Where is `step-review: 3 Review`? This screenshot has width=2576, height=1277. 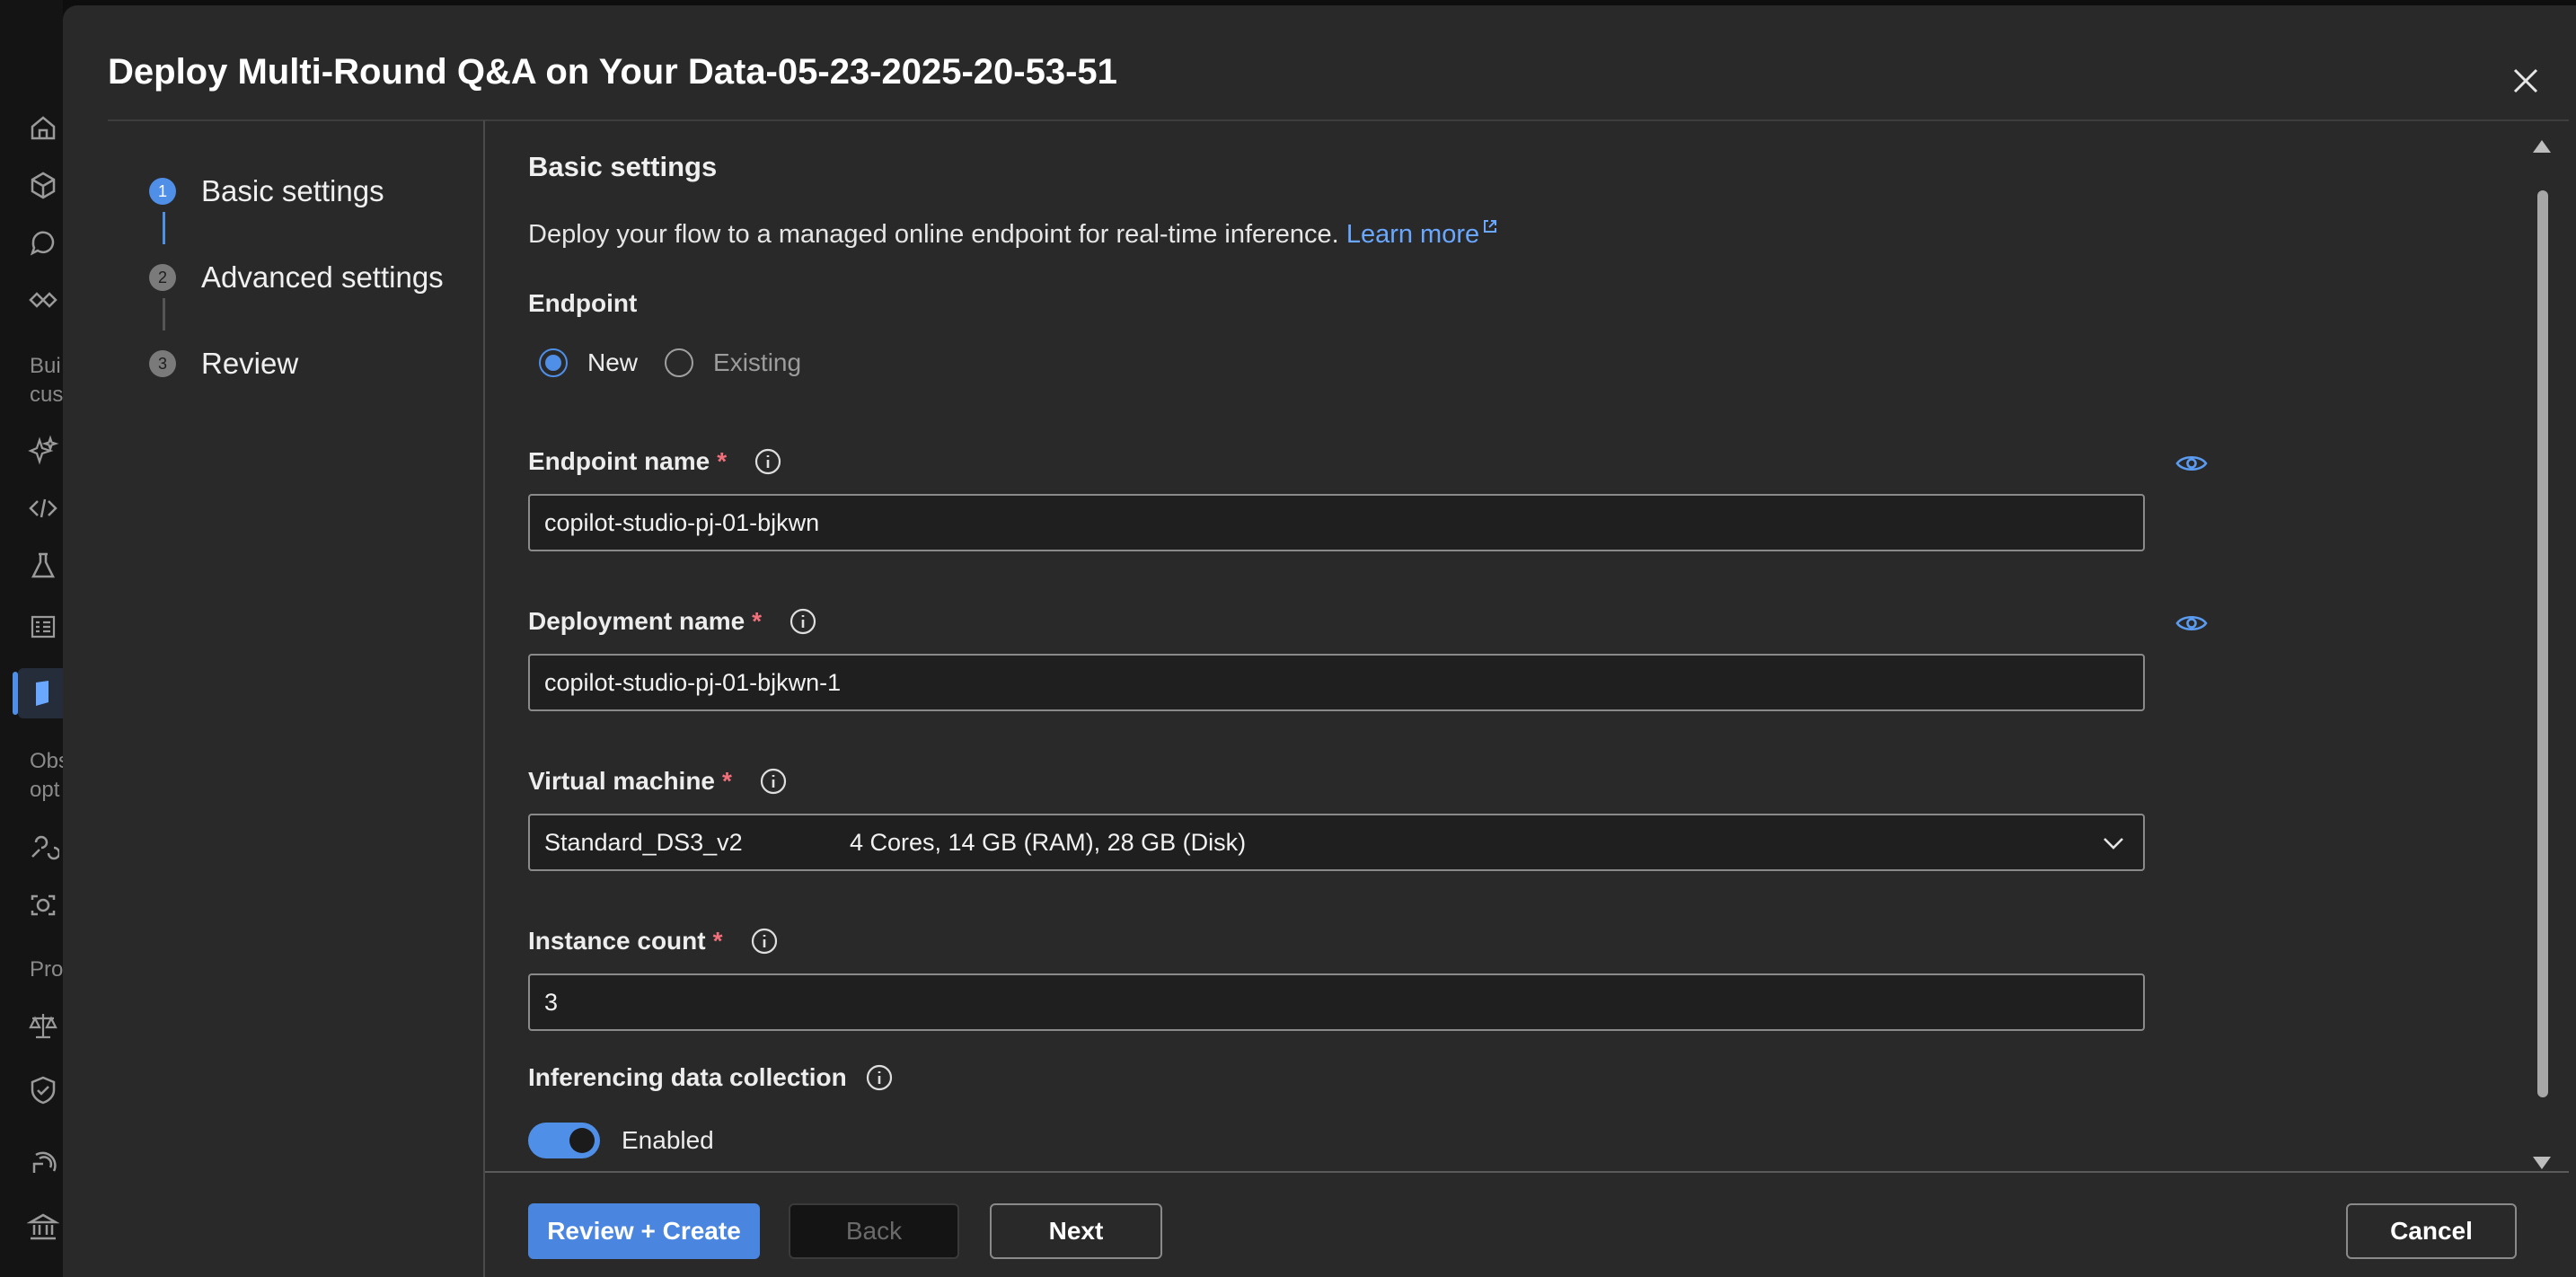 step-review: 3 Review is located at coordinates (223, 363).